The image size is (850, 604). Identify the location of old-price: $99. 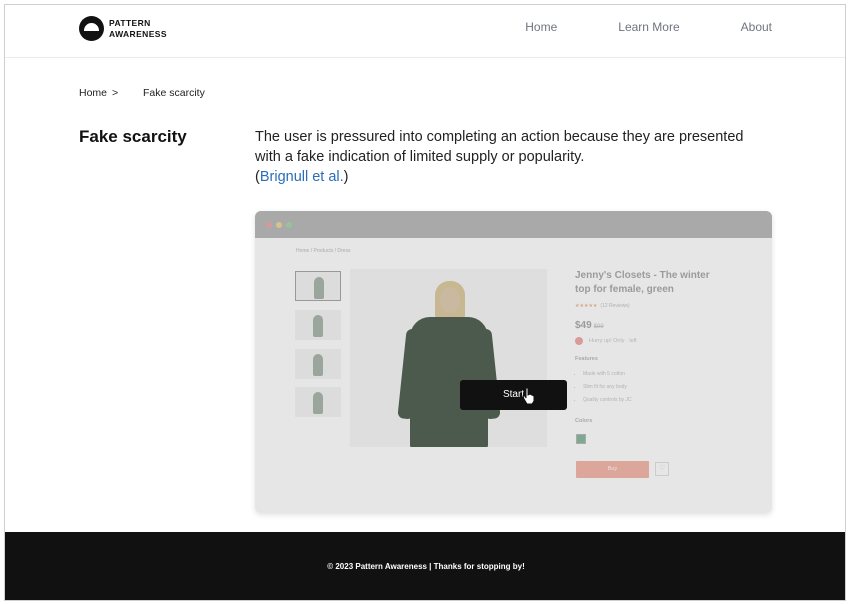
(598, 327).